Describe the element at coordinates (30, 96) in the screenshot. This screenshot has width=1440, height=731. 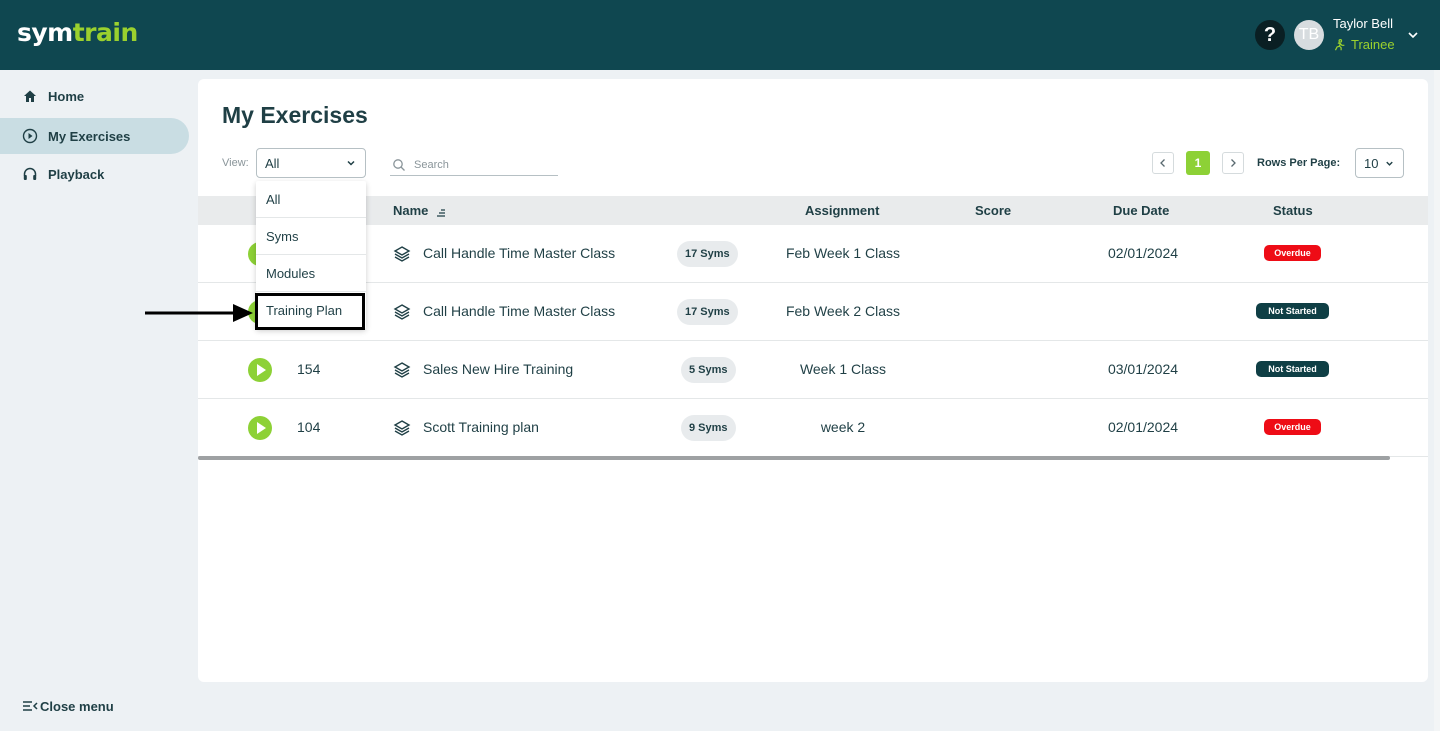
I see `home-icon` at that location.